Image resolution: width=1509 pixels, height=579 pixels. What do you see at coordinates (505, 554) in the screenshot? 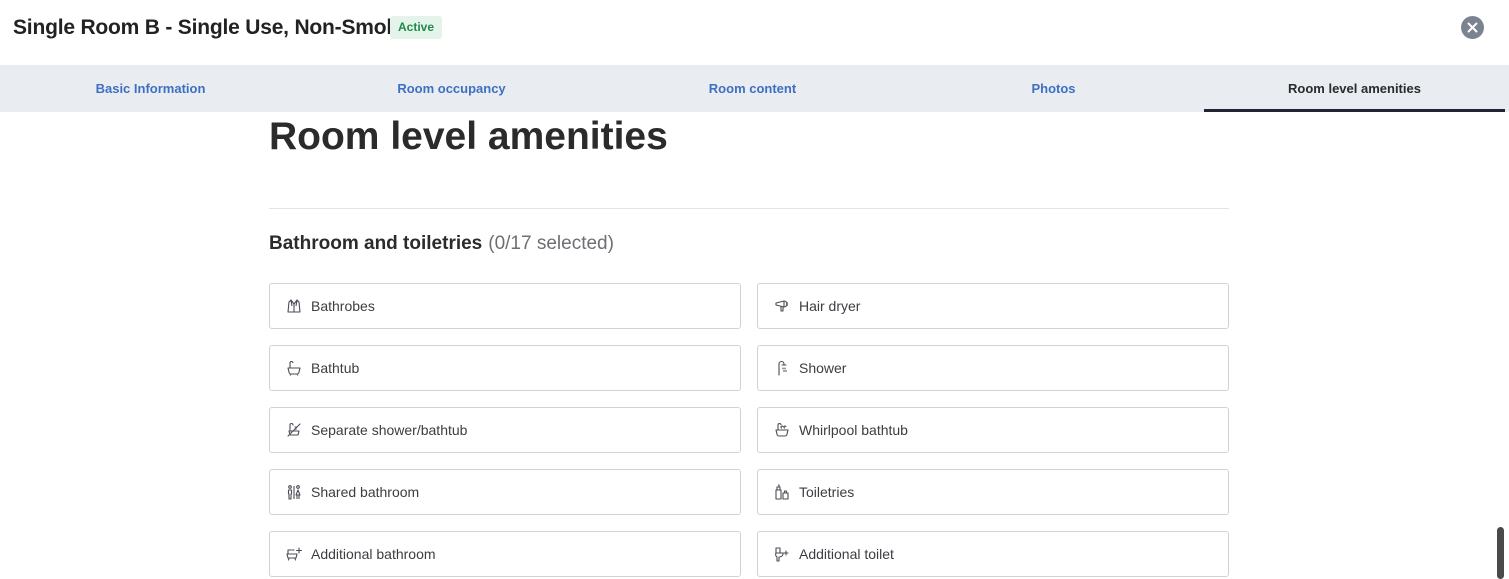
I see `amenity-additional-bathroom: Additional bathroom` at bounding box center [505, 554].